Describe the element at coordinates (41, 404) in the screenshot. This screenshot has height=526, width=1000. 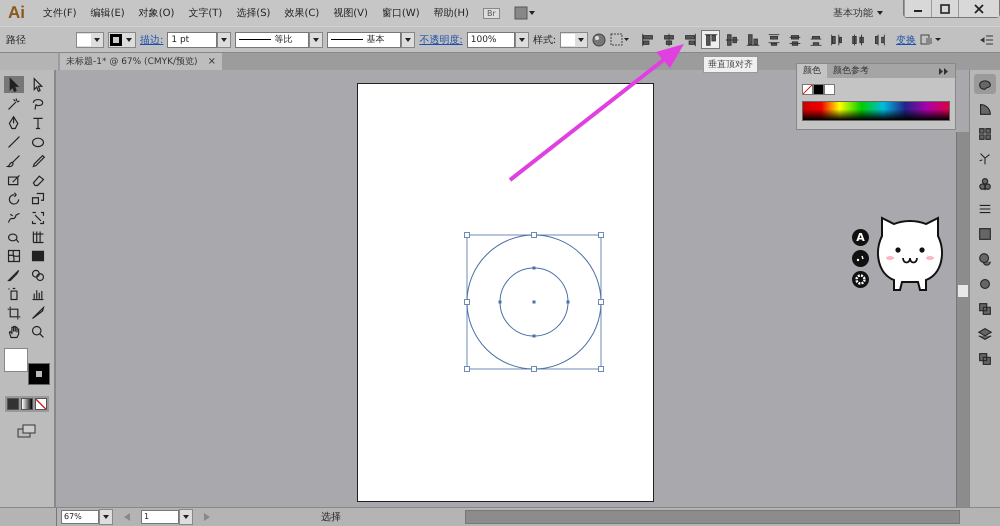
I see `none-mode-button` at that location.